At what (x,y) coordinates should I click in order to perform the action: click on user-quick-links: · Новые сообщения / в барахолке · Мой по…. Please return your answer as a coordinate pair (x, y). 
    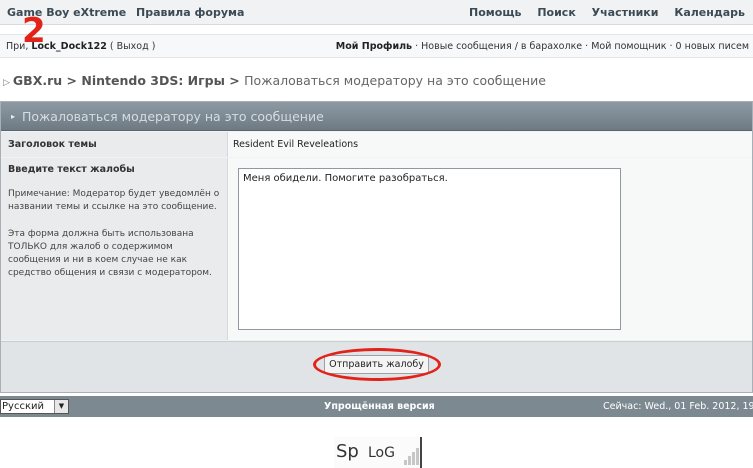
    Looking at the image, I should click on (582, 46).